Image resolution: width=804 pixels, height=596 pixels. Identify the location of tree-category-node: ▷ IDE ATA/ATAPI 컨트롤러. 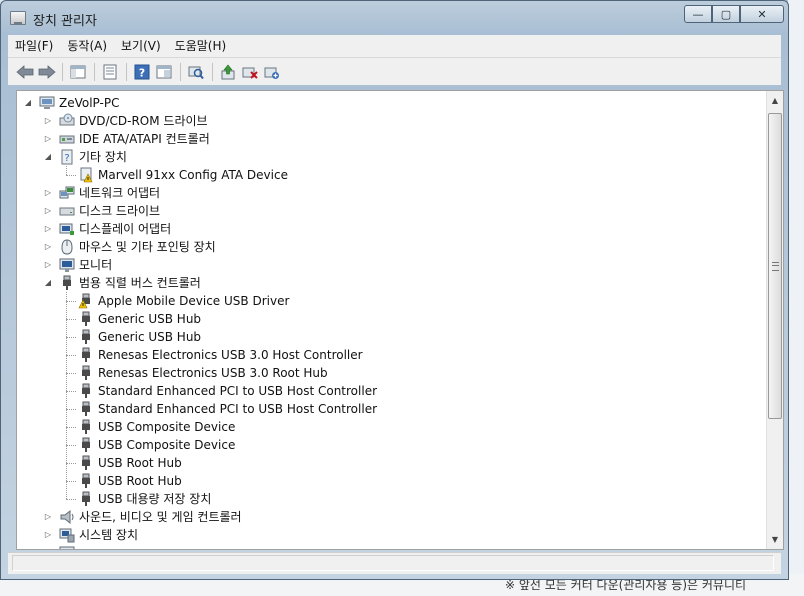
(391, 139).